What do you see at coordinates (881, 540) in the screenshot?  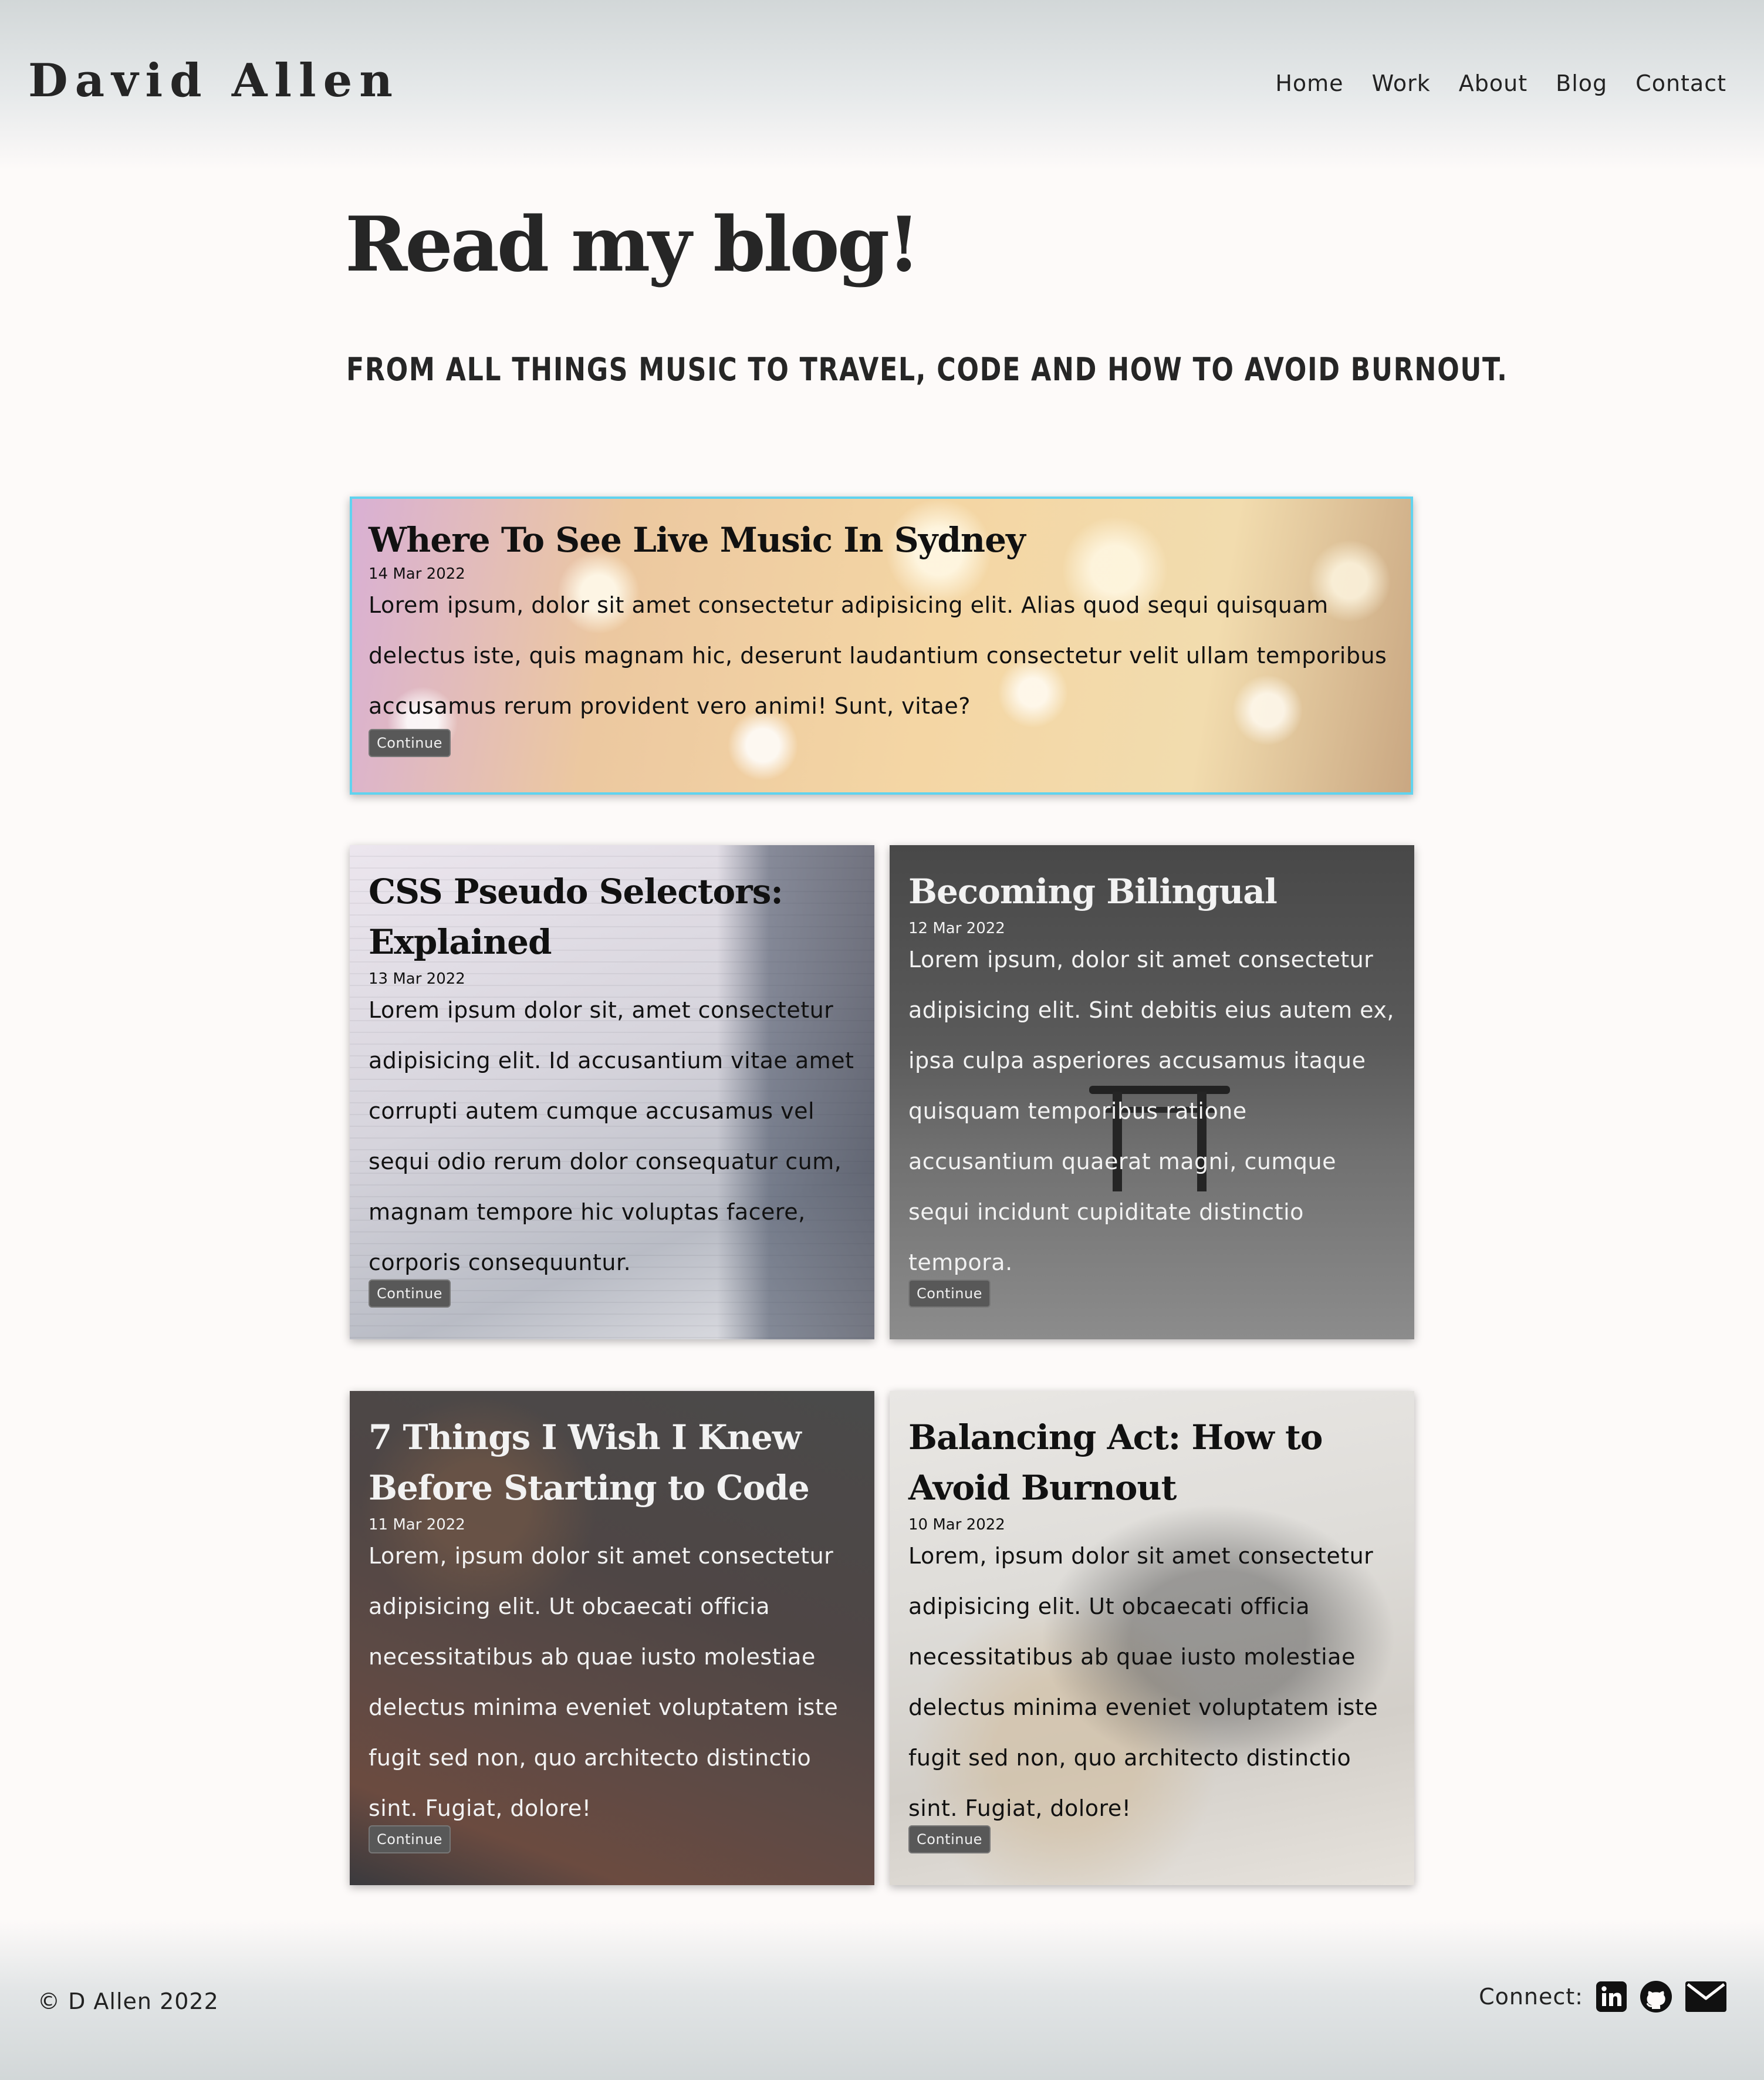 I see `card-title: Where To See Live Music In Sydney` at bounding box center [881, 540].